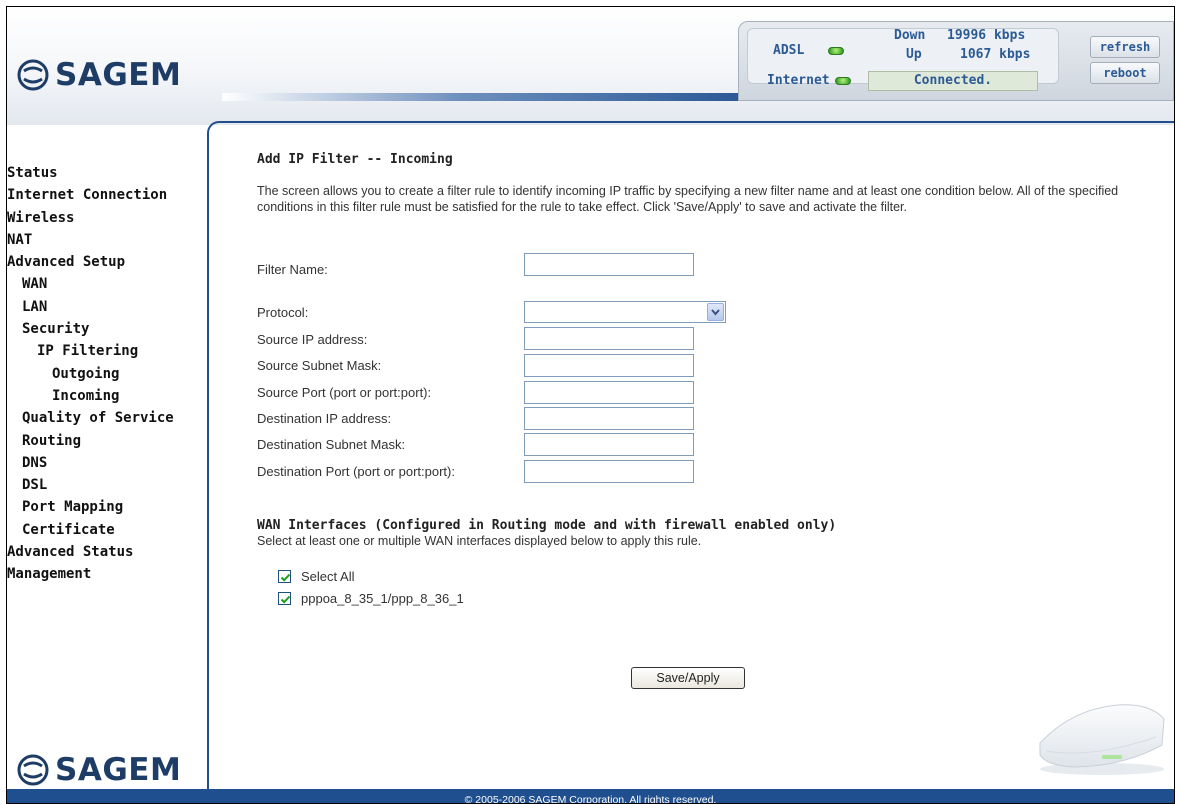 The image size is (1181, 804). I want to click on source-ip-input, so click(609, 338).